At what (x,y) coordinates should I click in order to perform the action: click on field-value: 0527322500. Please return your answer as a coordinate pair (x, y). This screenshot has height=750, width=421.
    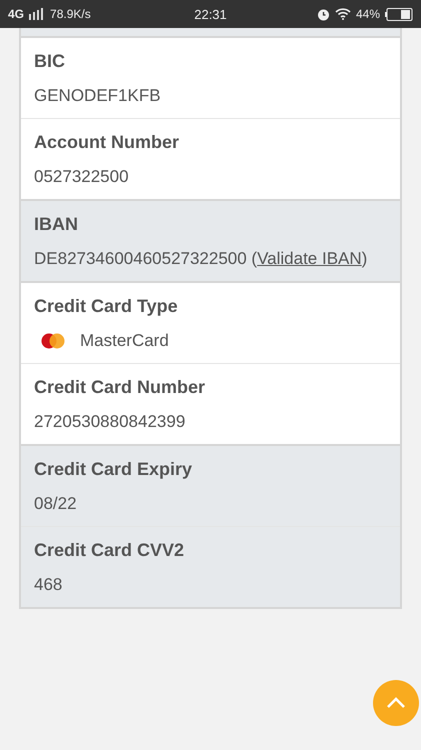
    Looking at the image, I should click on (82, 176).